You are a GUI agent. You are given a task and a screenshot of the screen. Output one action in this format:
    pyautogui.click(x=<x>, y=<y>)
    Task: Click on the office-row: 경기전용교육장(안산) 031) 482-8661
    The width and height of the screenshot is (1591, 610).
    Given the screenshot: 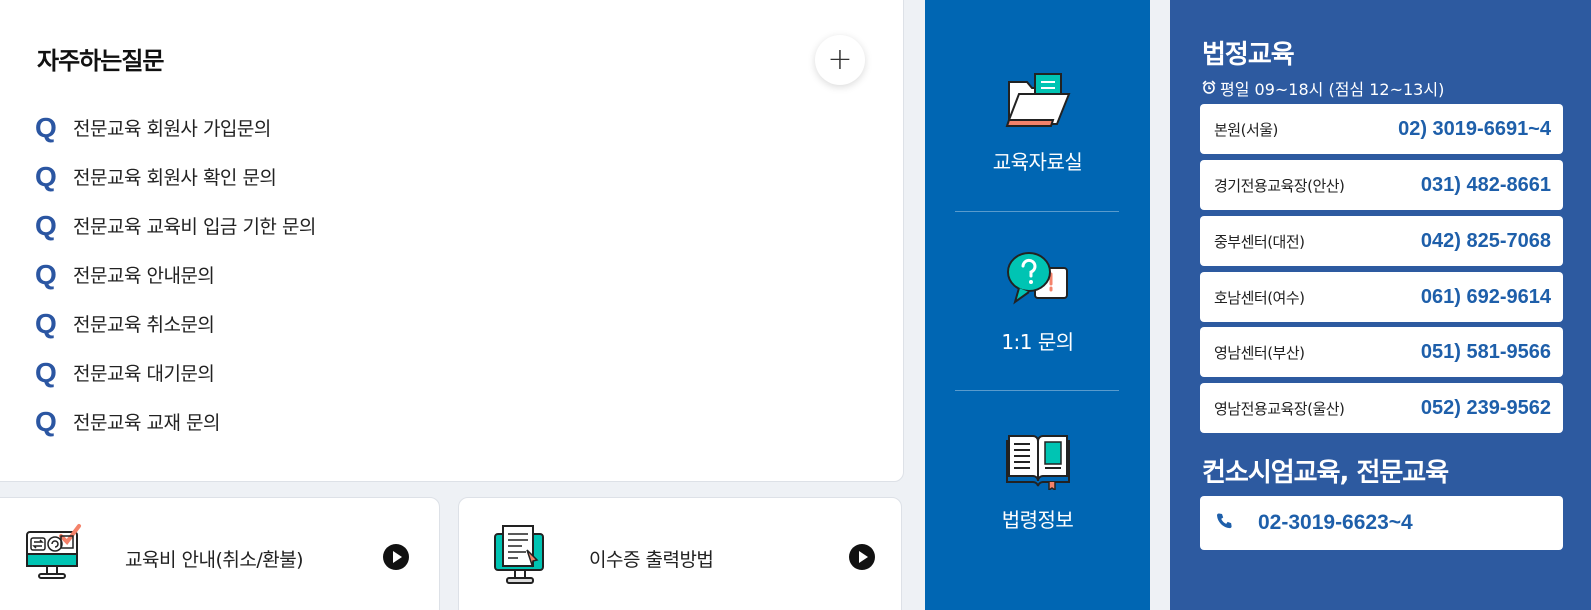 What is the action you would take?
    pyautogui.click(x=1381, y=185)
    